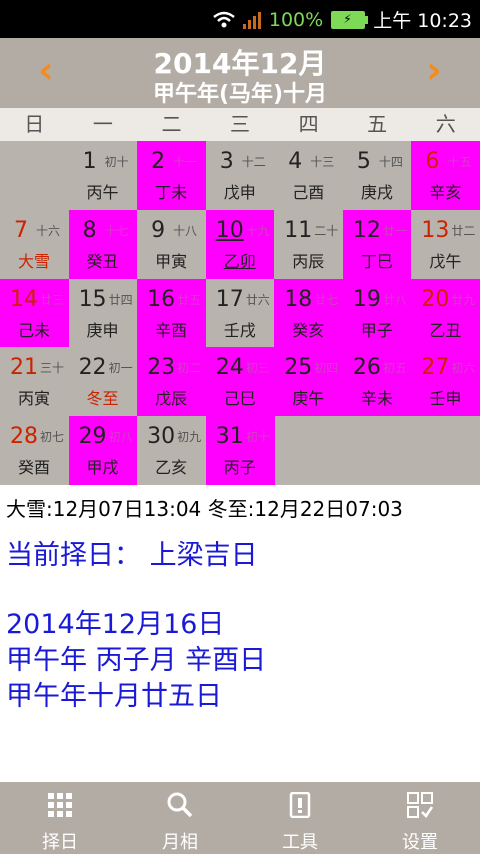 The height and width of the screenshot is (854, 480). Describe the element at coordinates (240, 175) in the screenshot. I see `calendar-day-cell: 3 十二 戊申` at that location.